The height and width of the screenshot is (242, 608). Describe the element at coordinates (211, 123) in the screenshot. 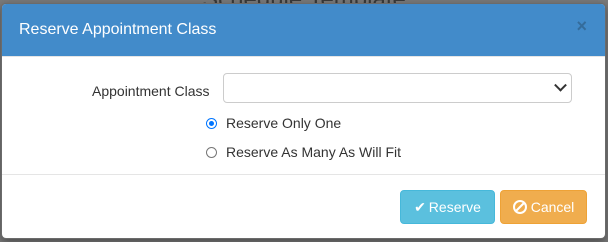

I see `radio-button-checked` at that location.